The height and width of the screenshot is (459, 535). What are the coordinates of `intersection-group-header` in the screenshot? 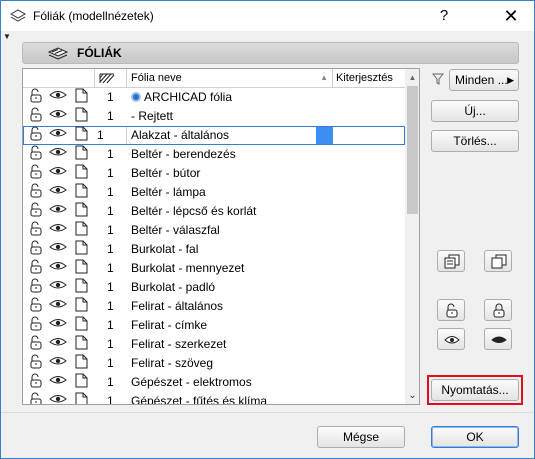 It's located at (111, 78).